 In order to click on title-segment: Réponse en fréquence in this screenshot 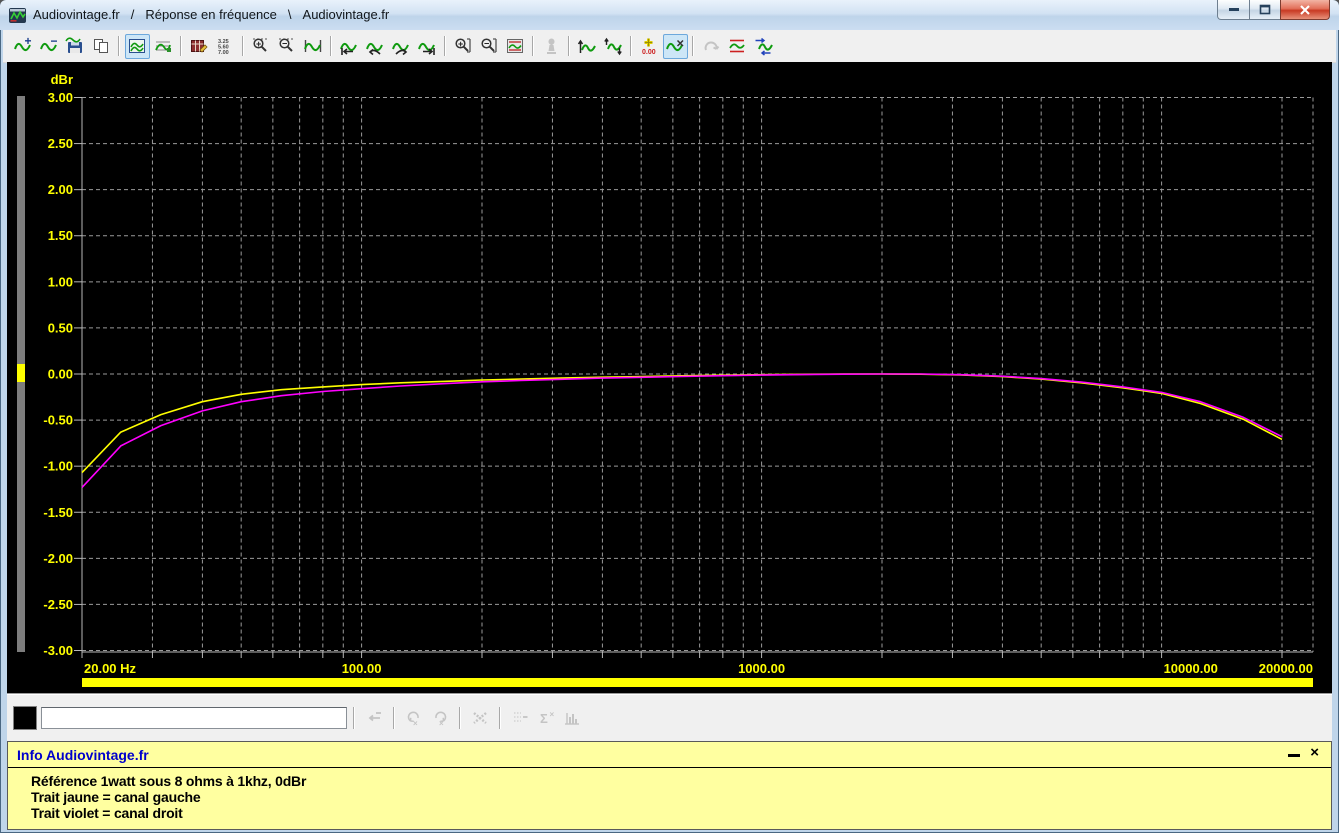, I will do `click(211, 14)`.